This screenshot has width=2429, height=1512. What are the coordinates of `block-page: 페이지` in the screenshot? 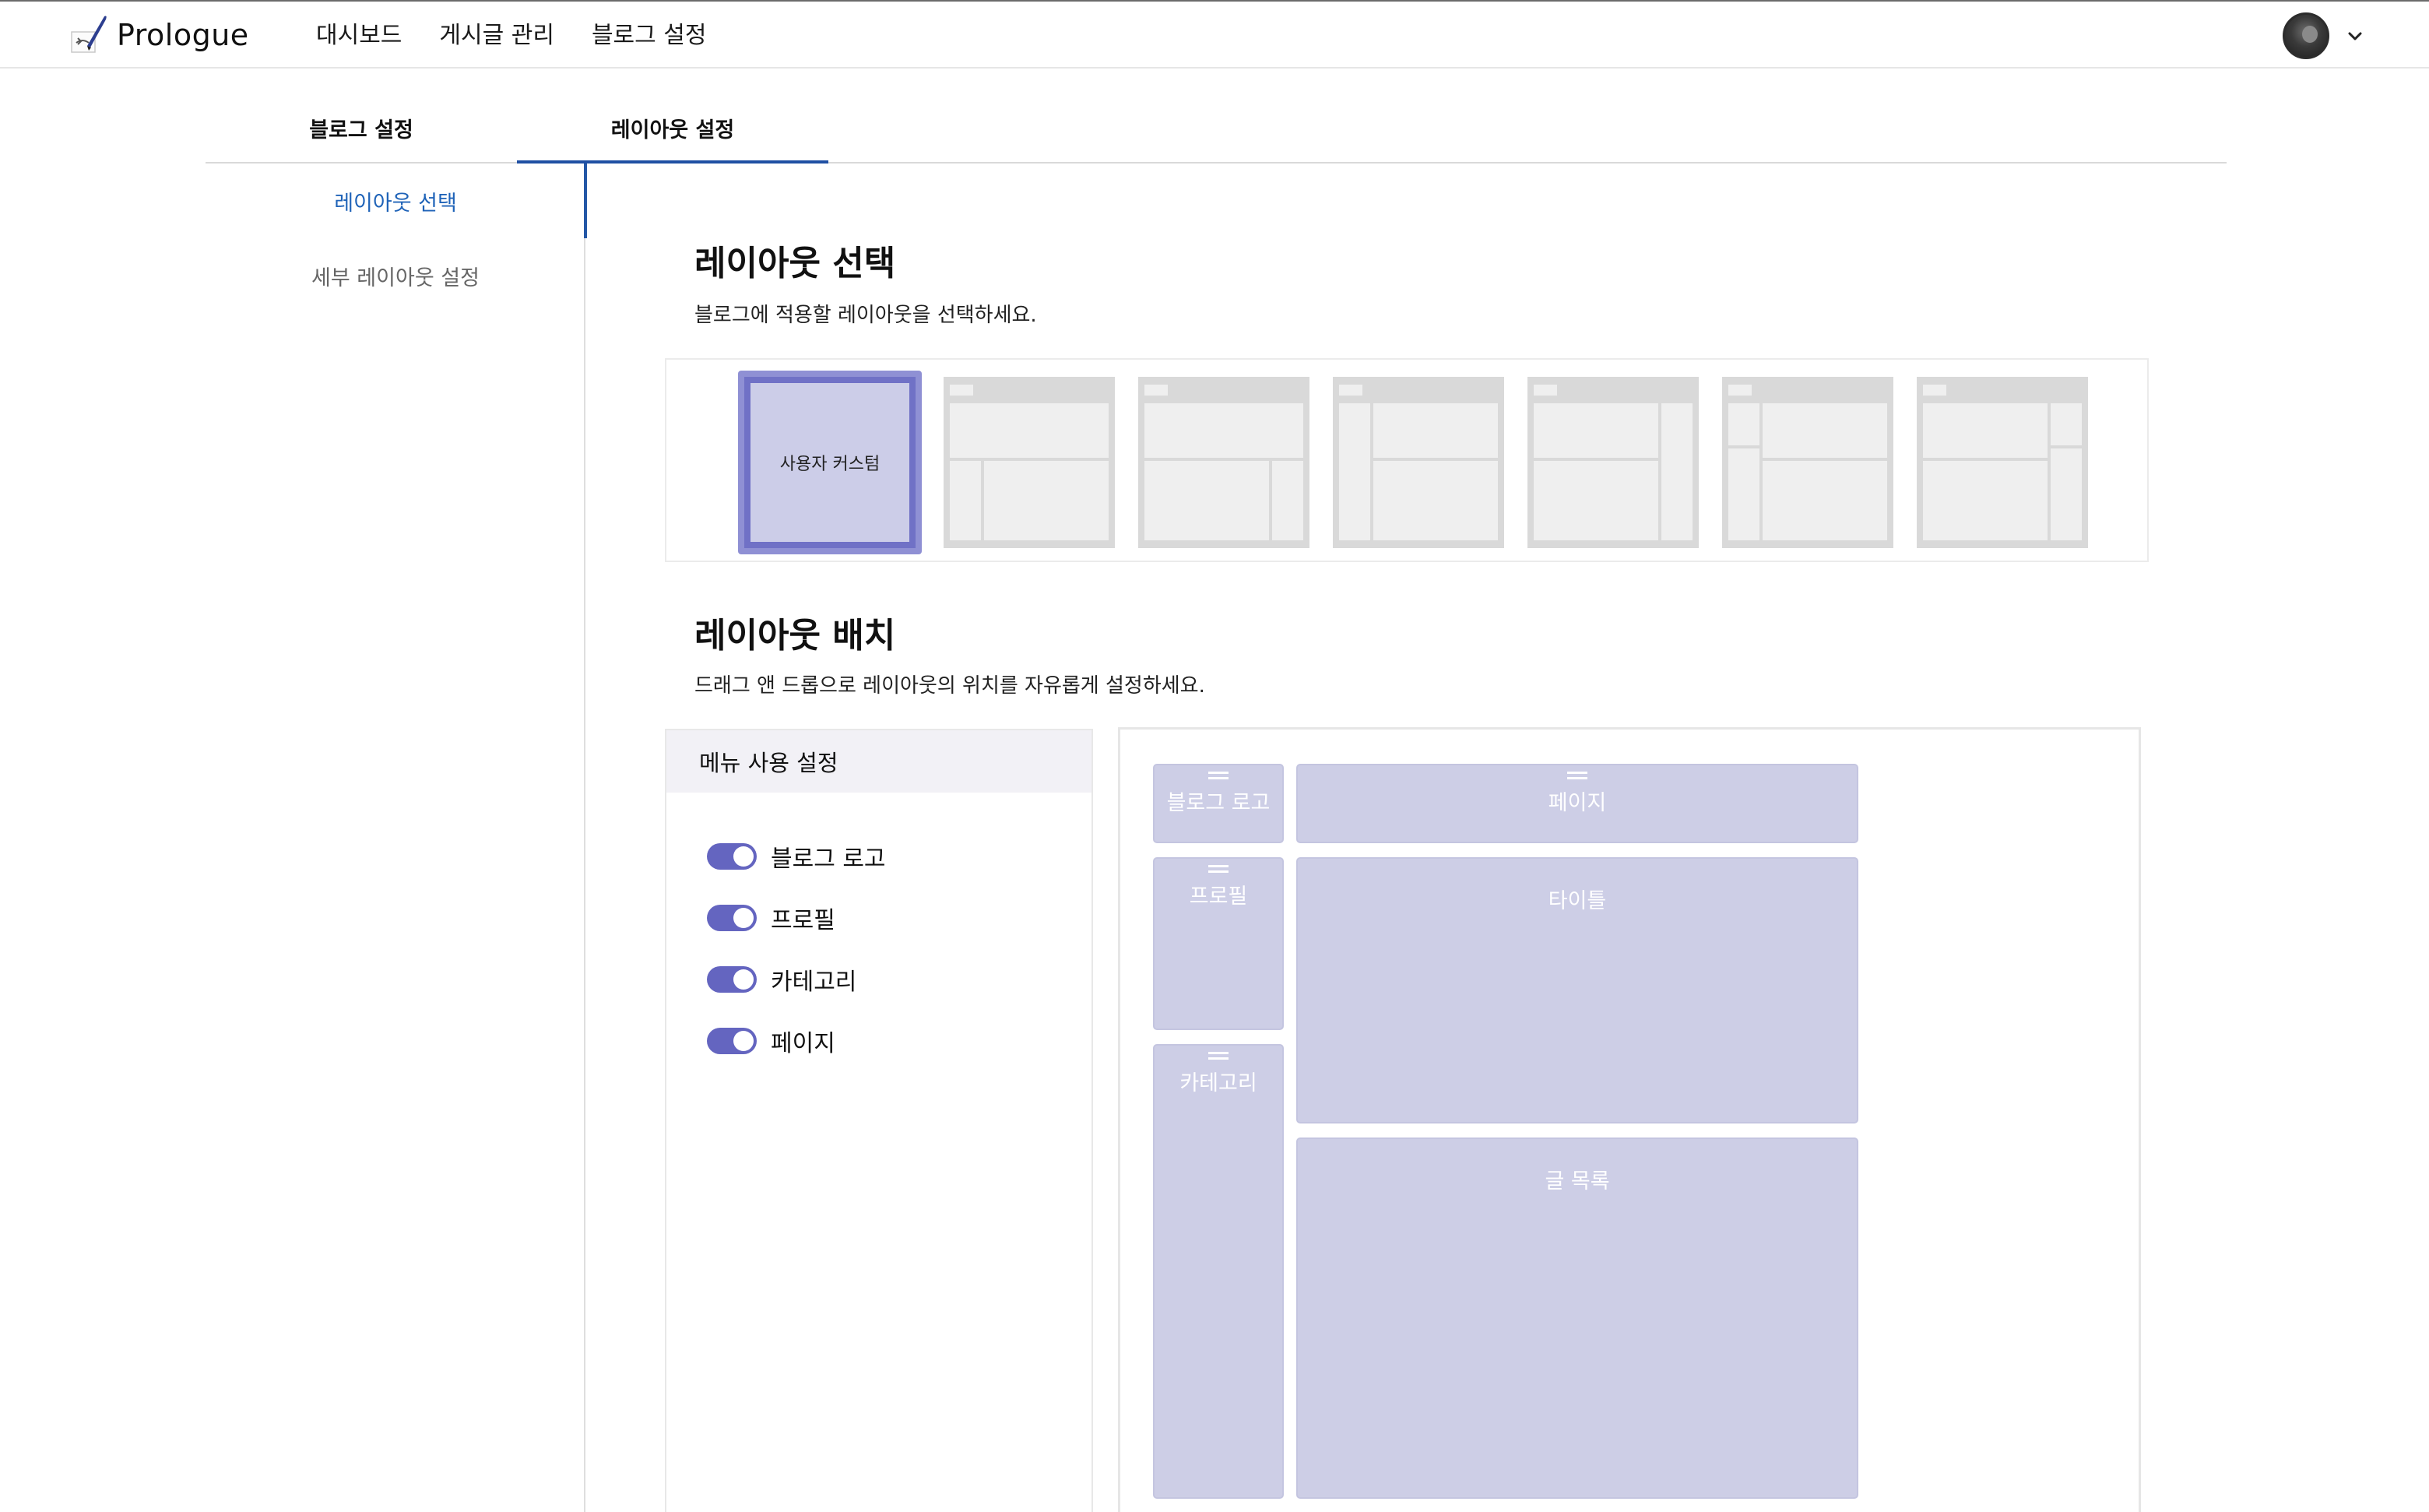 It's located at (1577, 804).